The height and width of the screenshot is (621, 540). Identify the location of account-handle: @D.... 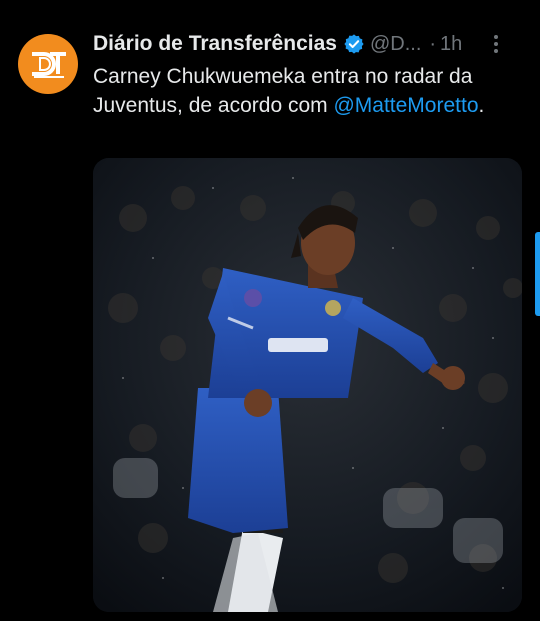
(395, 44).